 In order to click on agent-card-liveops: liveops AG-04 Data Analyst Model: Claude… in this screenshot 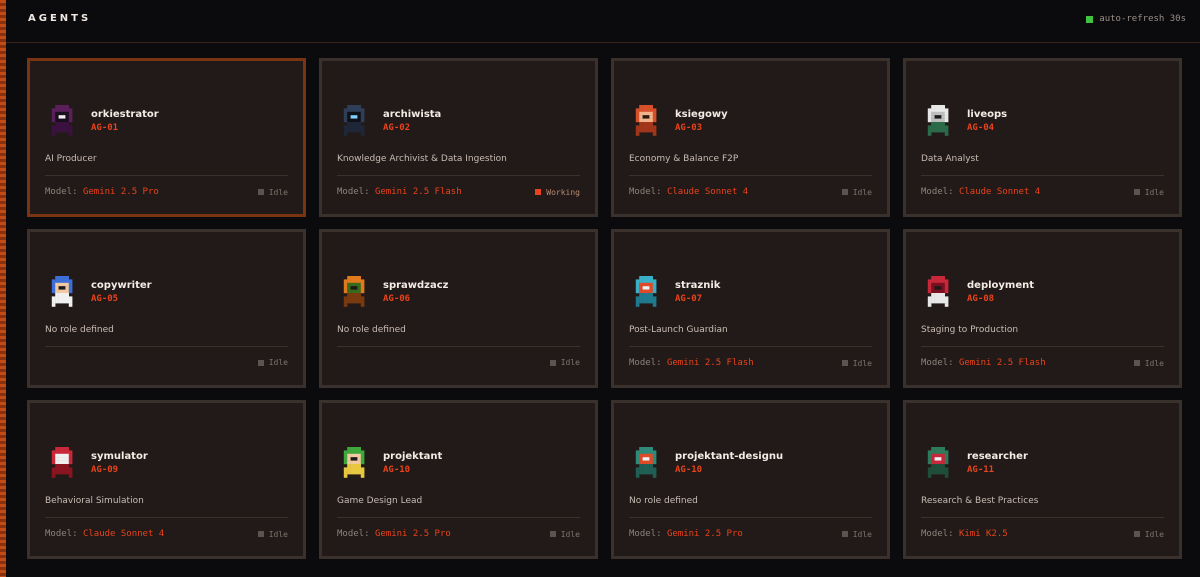, I will do `click(1042, 137)`.